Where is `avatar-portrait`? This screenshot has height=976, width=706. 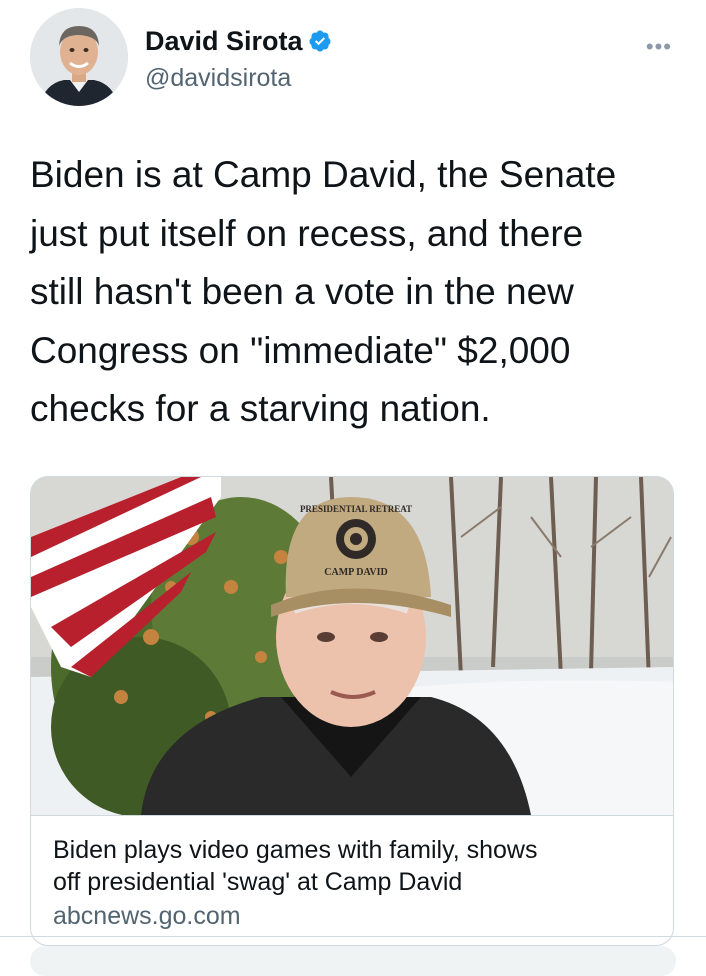
avatar-portrait is located at coordinates (79, 57).